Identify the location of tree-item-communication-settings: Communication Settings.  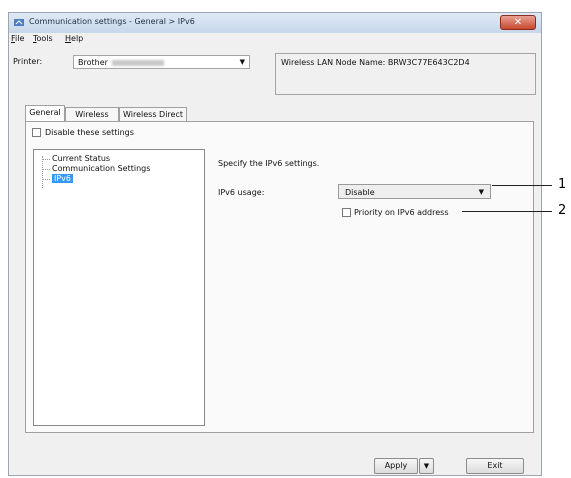
(101, 168).